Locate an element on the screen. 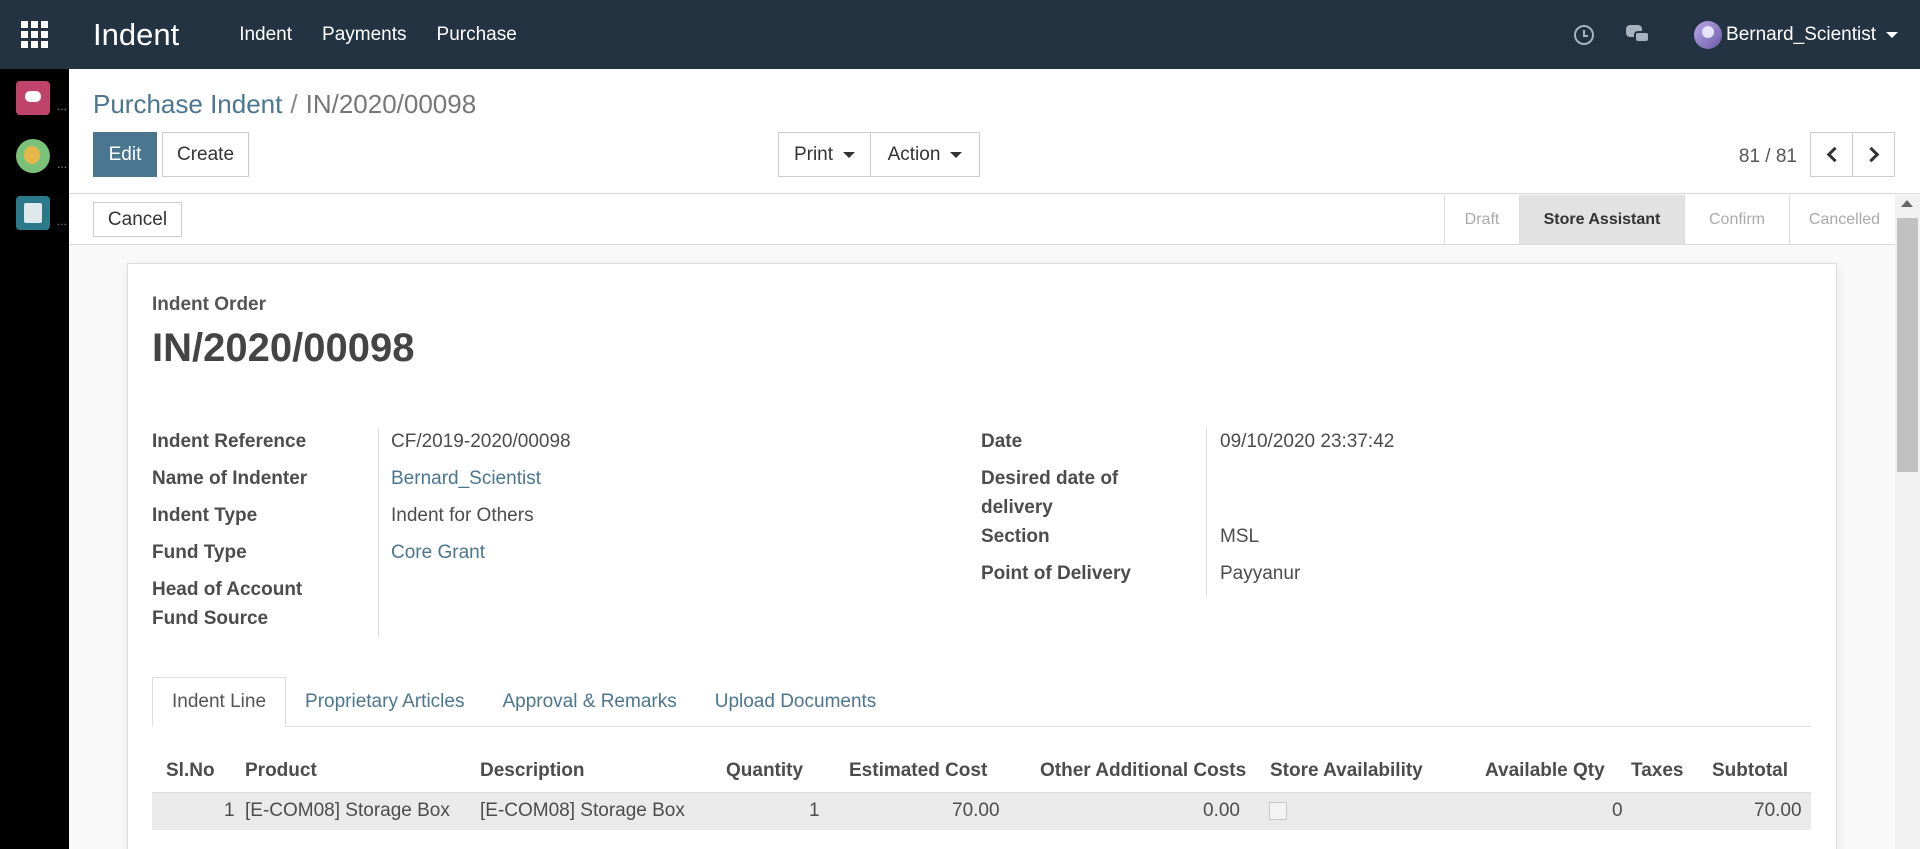 The height and width of the screenshot is (849, 1920). menu-purchase: Purchase is located at coordinates (477, 35).